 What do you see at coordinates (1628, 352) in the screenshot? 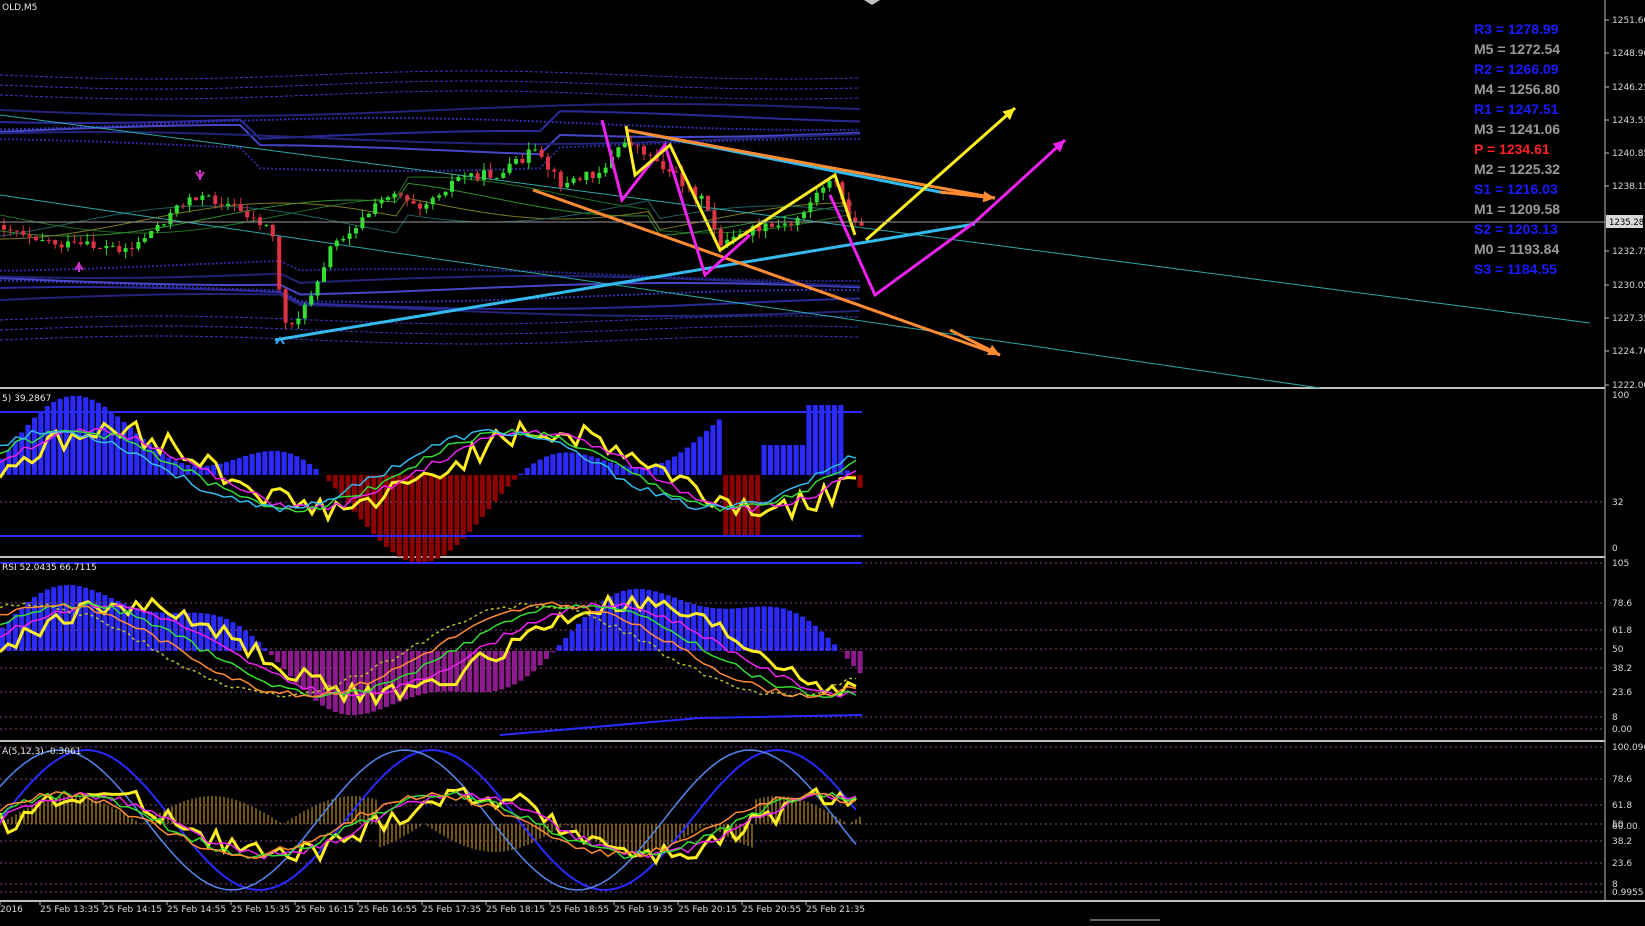
I see `price-tick-label: 1224.70` at bounding box center [1628, 352].